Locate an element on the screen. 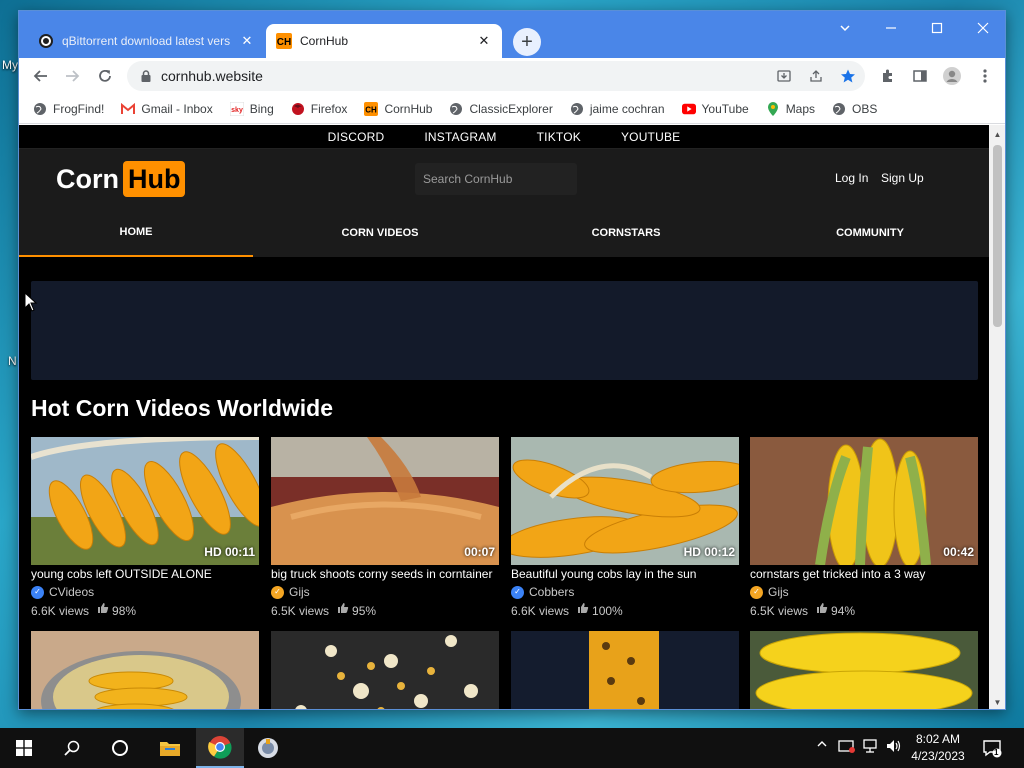  bookmark-gmail: Gmail - Inbox is located at coordinates (167, 109).